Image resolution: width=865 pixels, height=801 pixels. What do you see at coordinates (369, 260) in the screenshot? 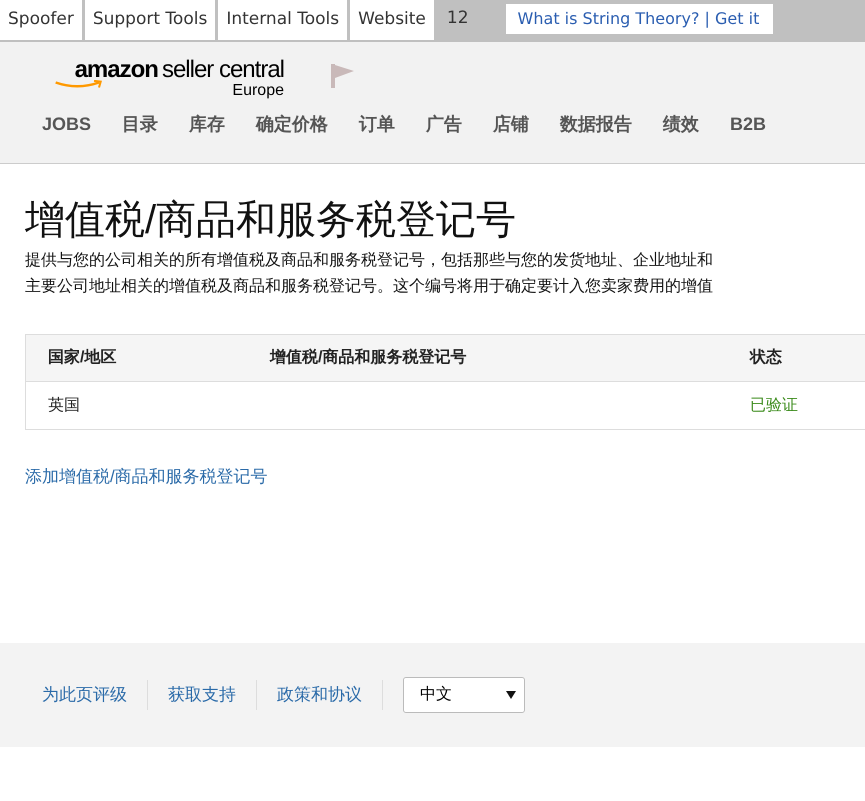
I see `description-text: 提供与您的公司相关的所有增值税及商品和服务税登记号，包括那些与您的发货地址、企业地址和` at bounding box center [369, 260].